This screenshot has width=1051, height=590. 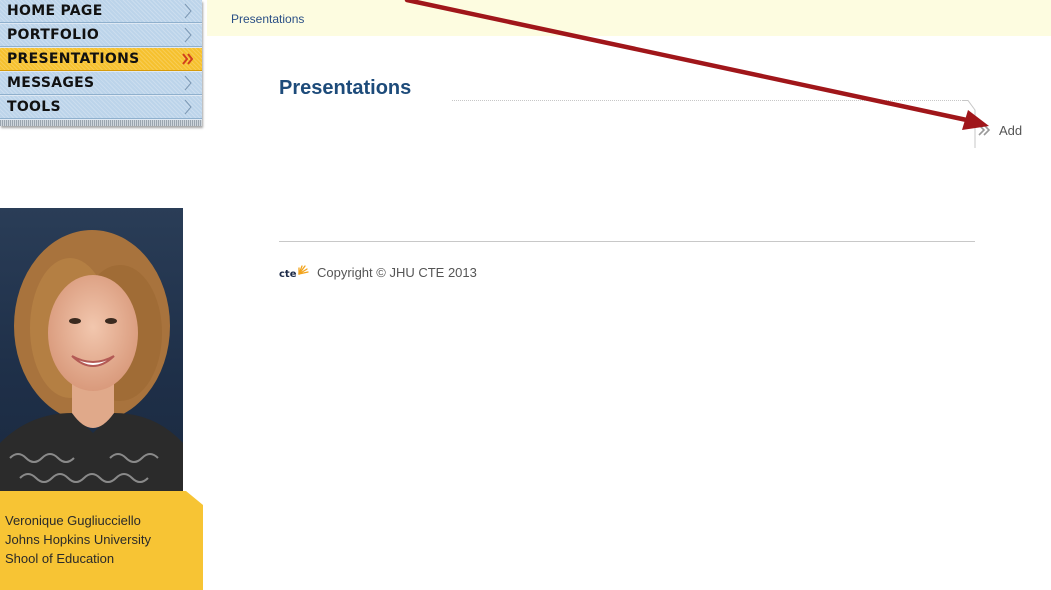 I want to click on nav-item-presentations: PRESENTATIONS, so click(x=101, y=59).